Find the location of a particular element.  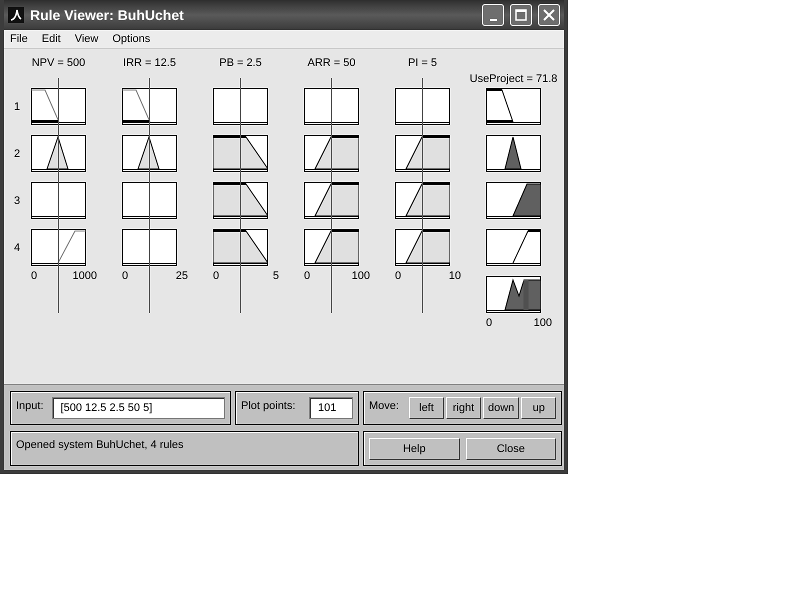

help-button: Help is located at coordinates (414, 449).